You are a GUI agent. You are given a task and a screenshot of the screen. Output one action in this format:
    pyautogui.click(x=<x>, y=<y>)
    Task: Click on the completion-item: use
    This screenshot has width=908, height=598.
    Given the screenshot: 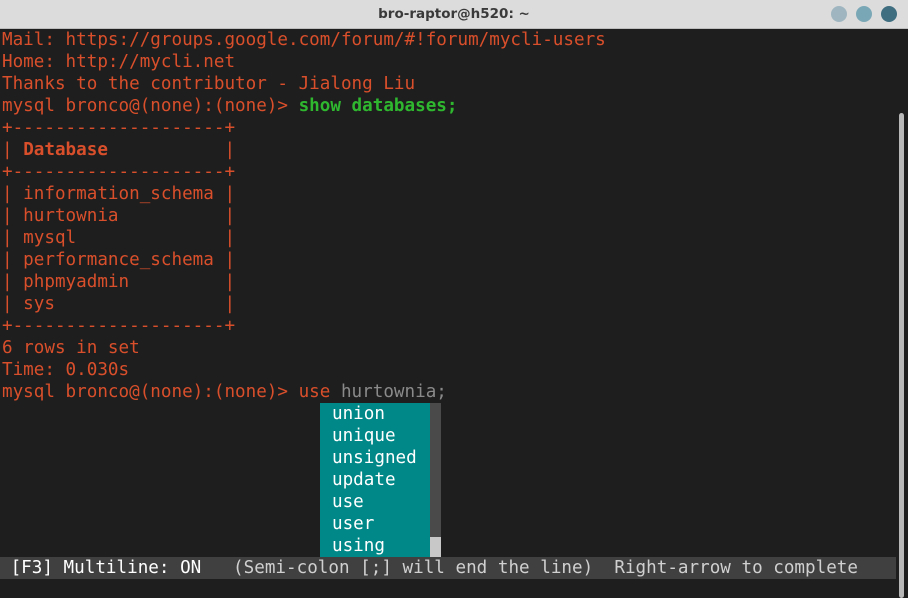 What is the action you would take?
    pyautogui.click(x=375, y=502)
    